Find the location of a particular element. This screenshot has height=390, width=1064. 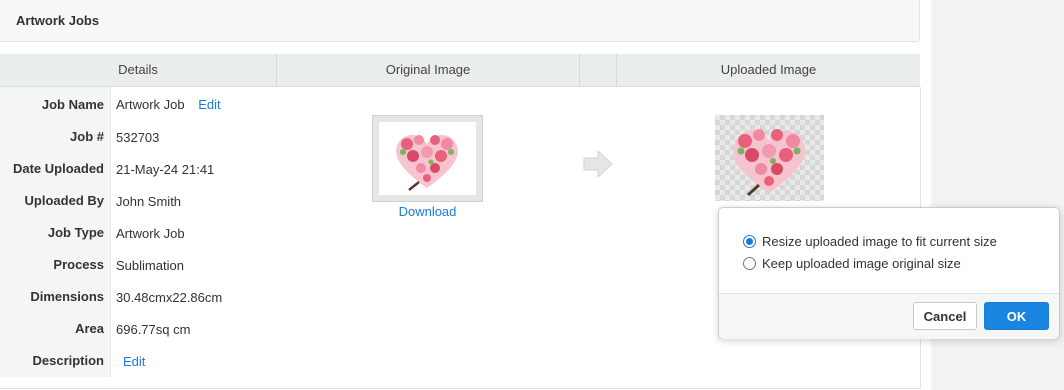

uploaded-by-value: John Smith is located at coordinates (149, 201).